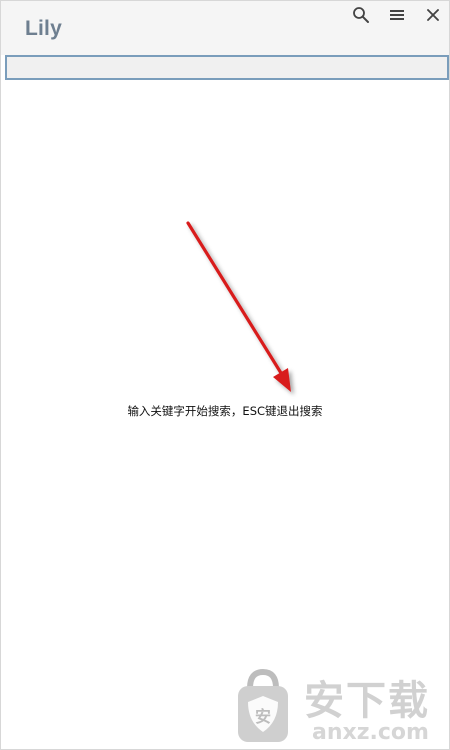 The width and height of the screenshot is (450, 750). I want to click on menu-button, so click(397, 15).